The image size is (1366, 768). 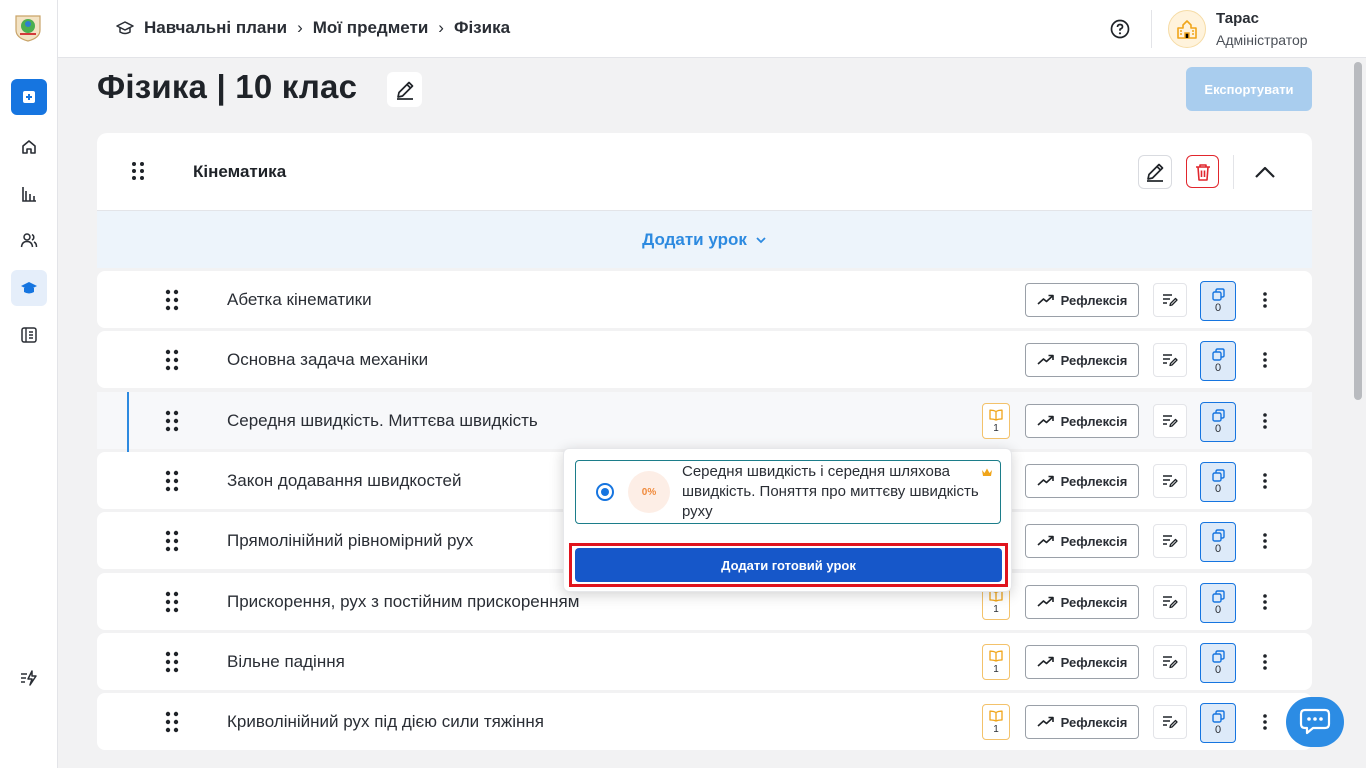 I want to click on school-logo-icon, so click(x=28, y=27).